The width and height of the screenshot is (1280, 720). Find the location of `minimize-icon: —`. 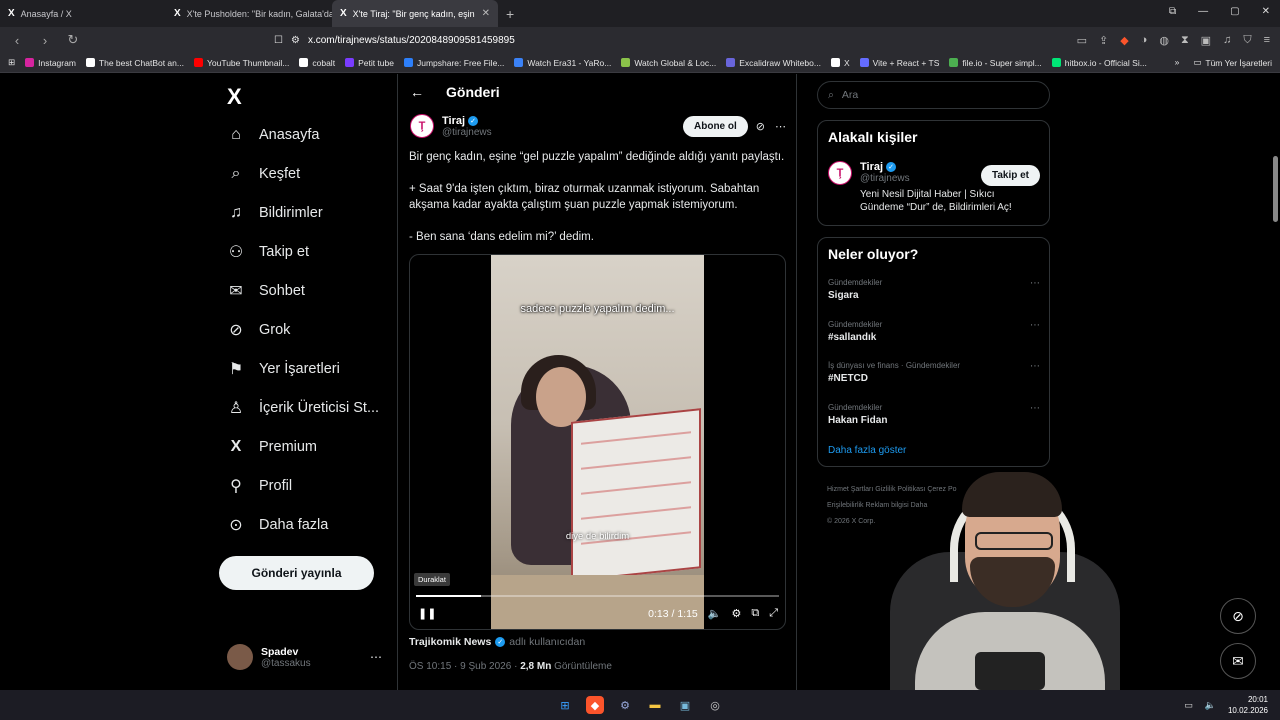

minimize-icon: — is located at coordinates (1203, 11).